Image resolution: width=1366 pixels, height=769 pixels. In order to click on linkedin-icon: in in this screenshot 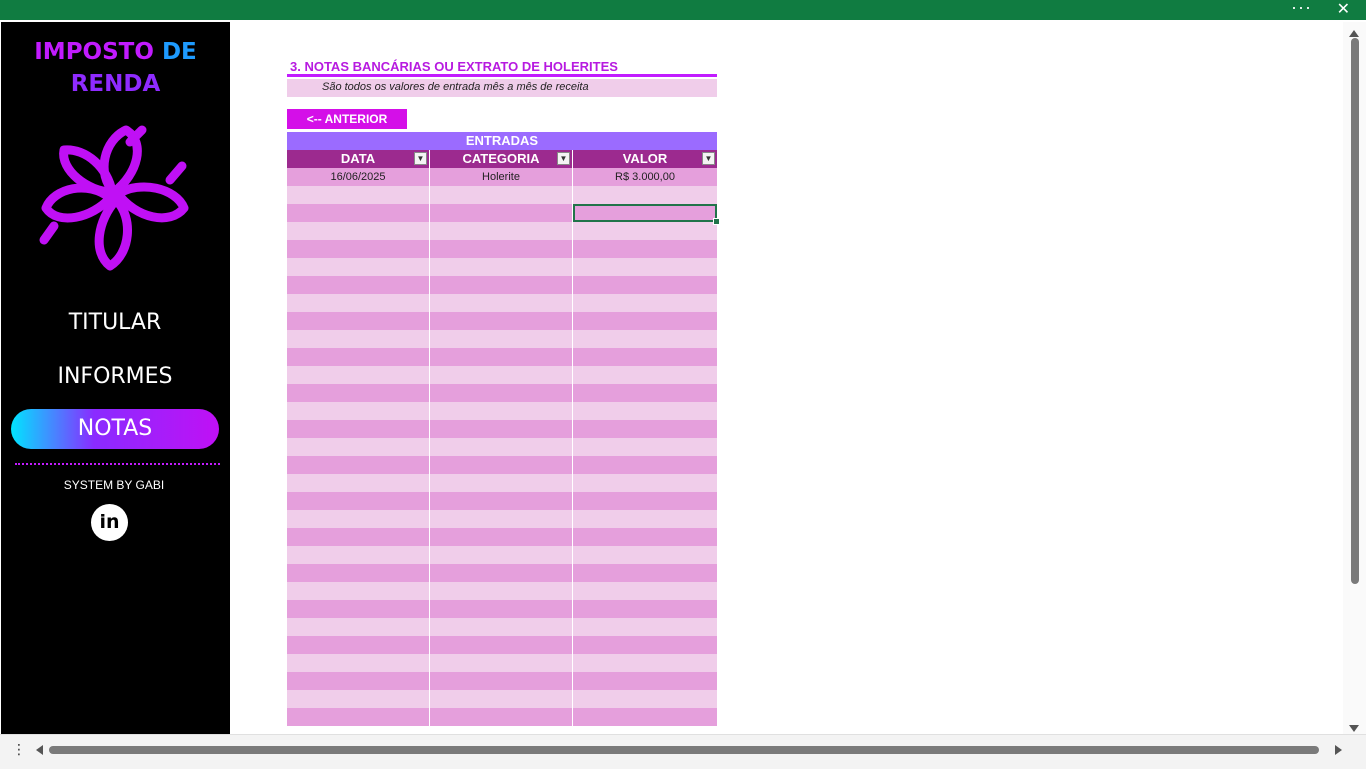, I will do `click(109, 522)`.